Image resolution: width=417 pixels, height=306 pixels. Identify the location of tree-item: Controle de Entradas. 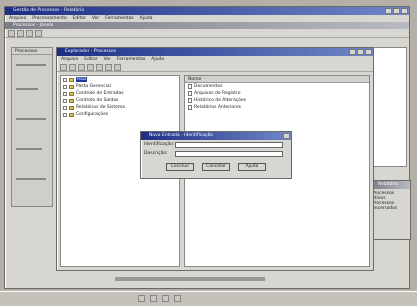
(120, 93).